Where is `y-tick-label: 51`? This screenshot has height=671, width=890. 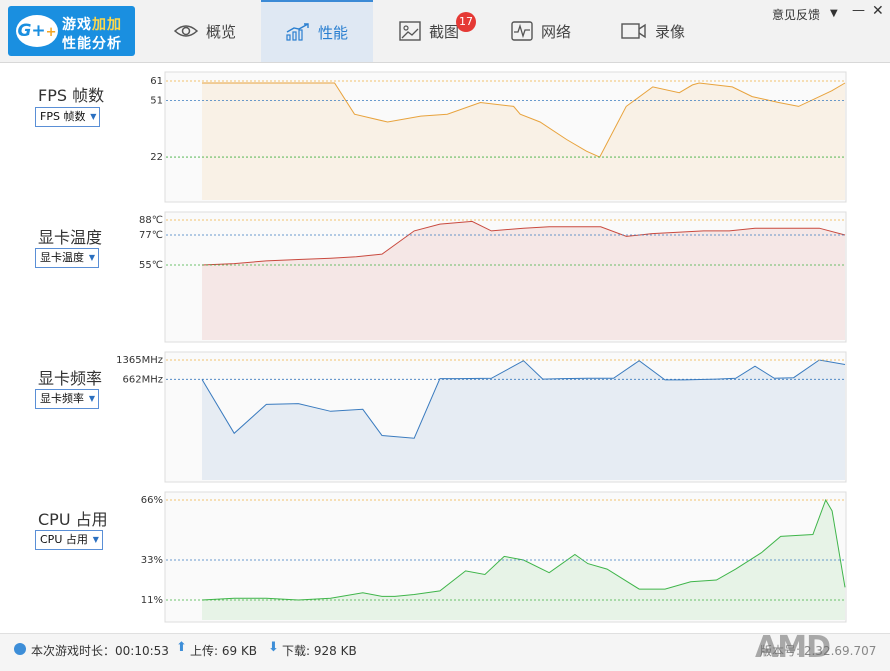
y-tick-label: 51 is located at coordinates (156, 101).